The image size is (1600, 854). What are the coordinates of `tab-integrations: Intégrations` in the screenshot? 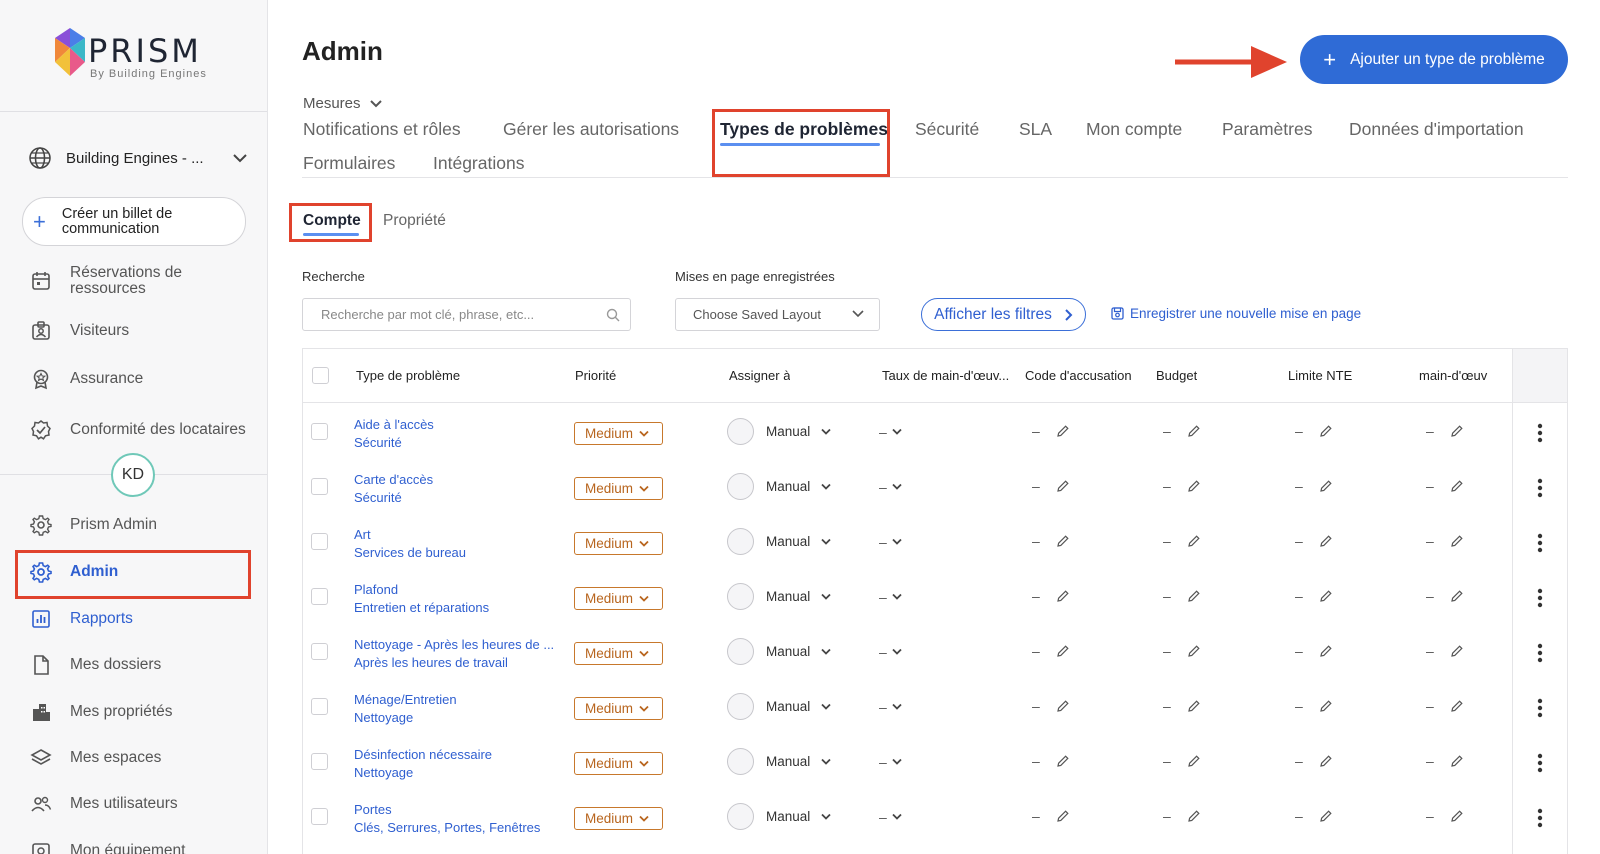 It's located at (478, 163).